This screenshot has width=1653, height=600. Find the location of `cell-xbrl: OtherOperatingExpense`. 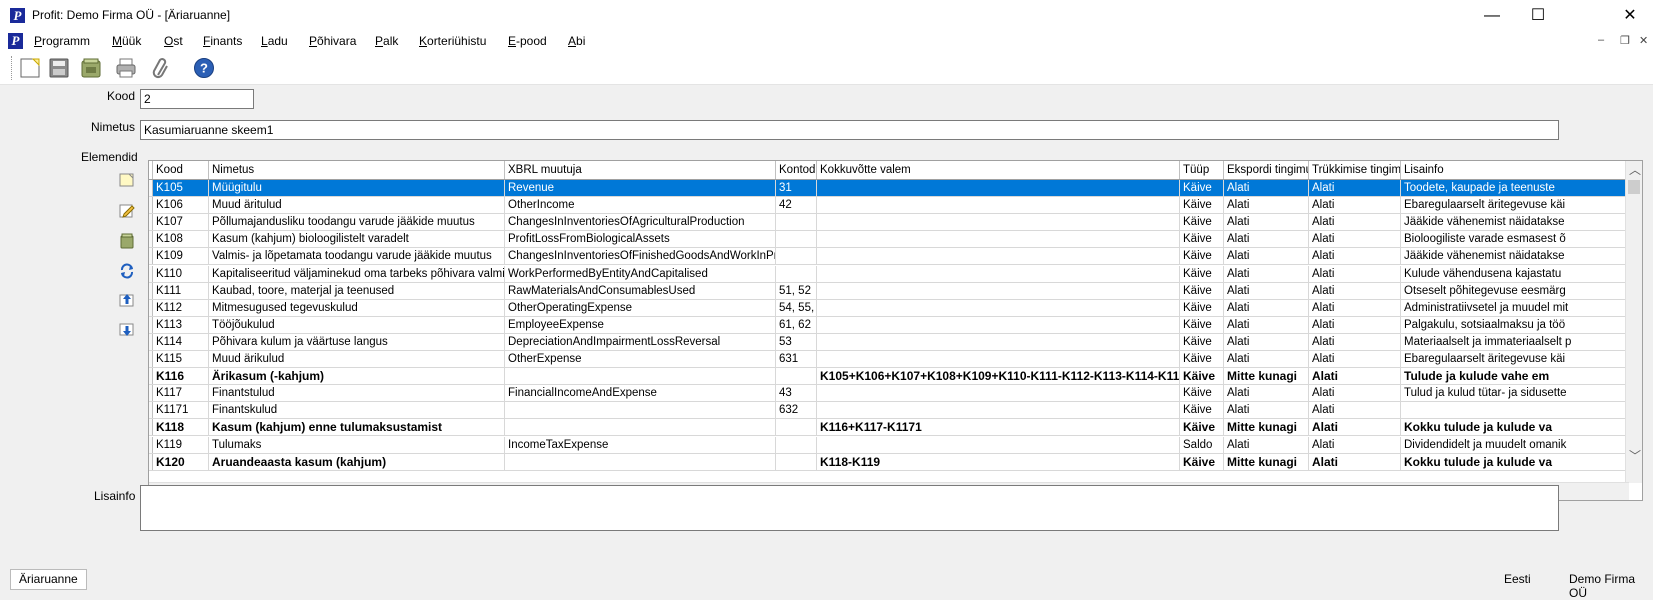

cell-xbrl: OtherOperatingExpense is located at coordinates (640, 307).